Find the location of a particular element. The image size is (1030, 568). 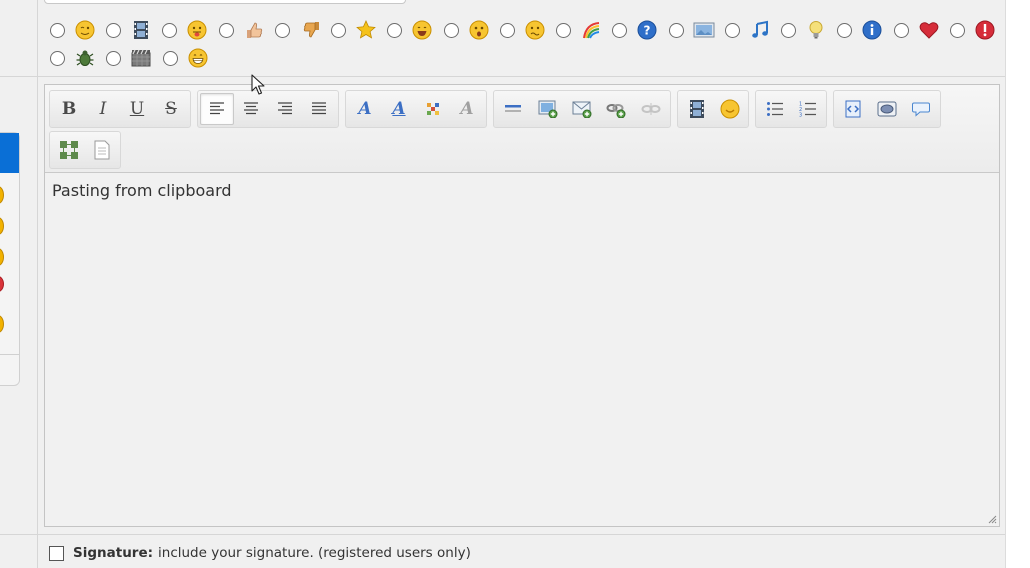

source-button is located at coordinates (101, 150).